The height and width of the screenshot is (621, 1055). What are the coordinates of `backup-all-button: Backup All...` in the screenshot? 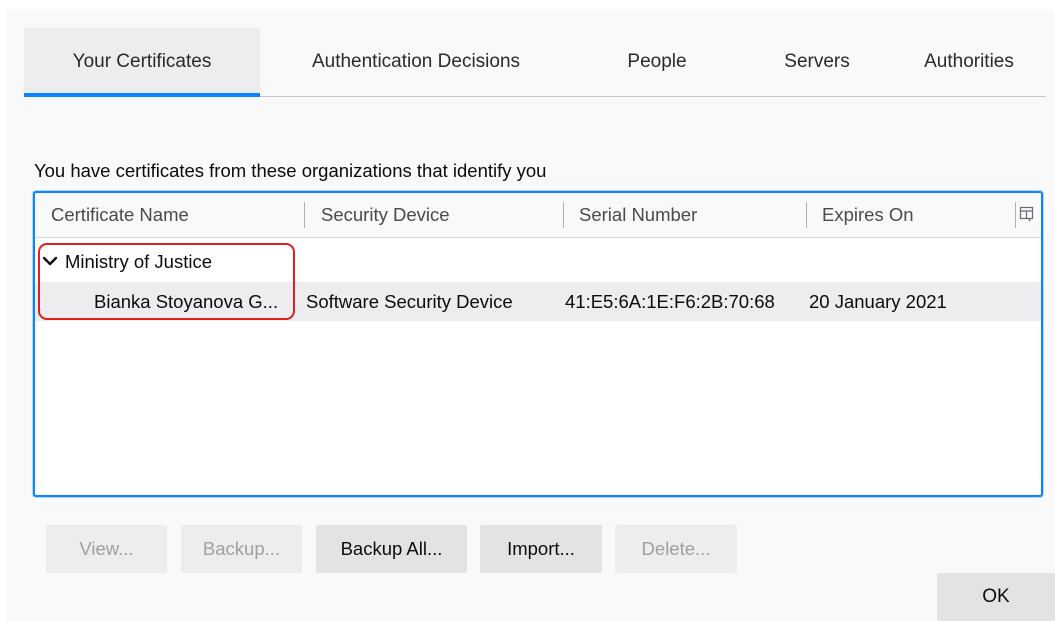 It's located at (391, 549).